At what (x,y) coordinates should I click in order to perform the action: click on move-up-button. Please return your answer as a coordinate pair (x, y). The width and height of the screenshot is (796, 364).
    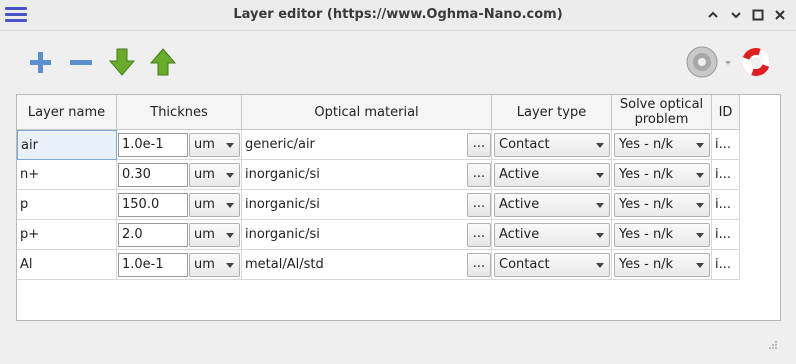
    Looking at the image, I should click on (163, 62).